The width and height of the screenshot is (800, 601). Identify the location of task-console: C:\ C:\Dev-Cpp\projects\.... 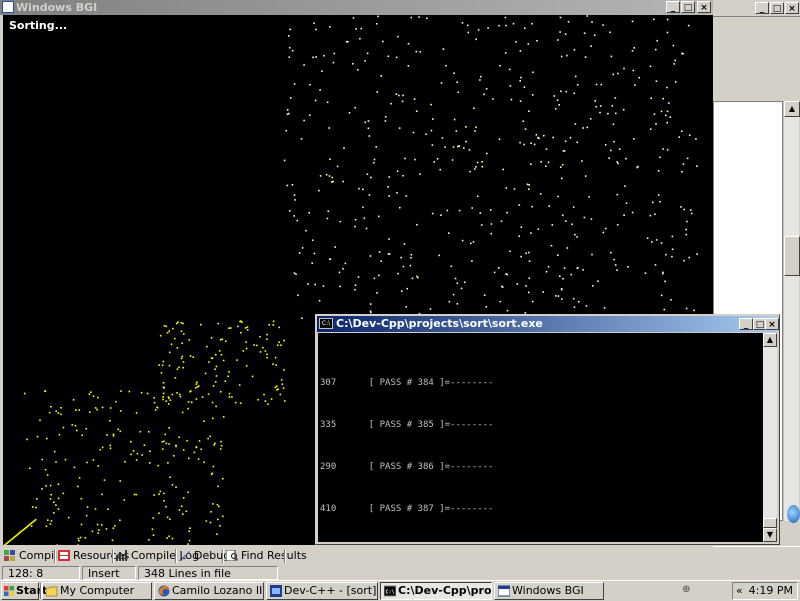
(436, 591).